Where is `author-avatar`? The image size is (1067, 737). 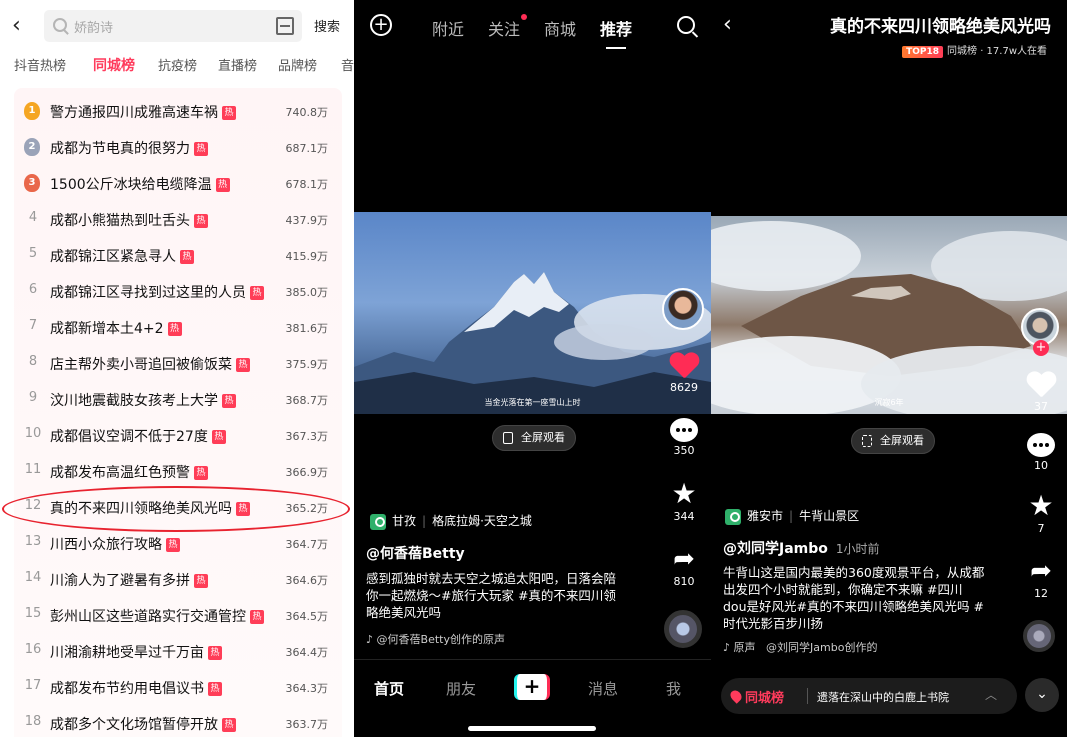 author-avatar is located at coordinates (684, 309).